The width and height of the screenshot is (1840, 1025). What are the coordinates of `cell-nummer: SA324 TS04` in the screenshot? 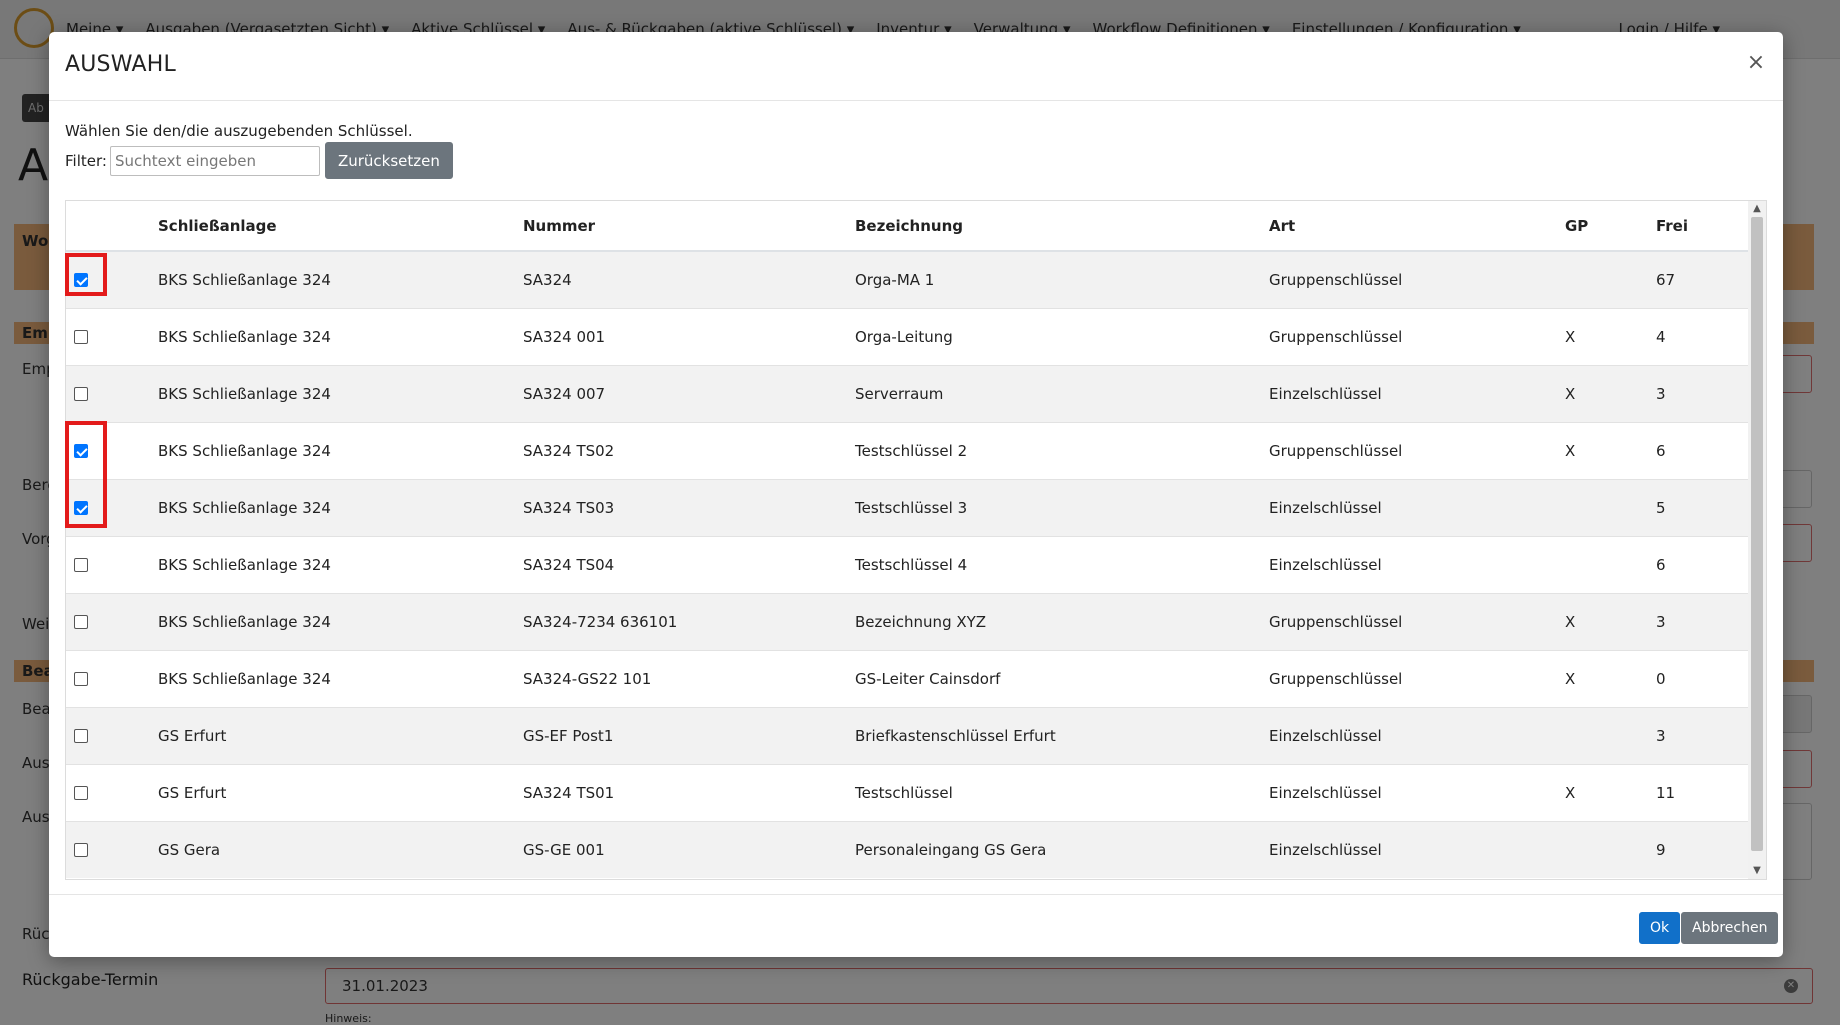 It's located at (685, 564).